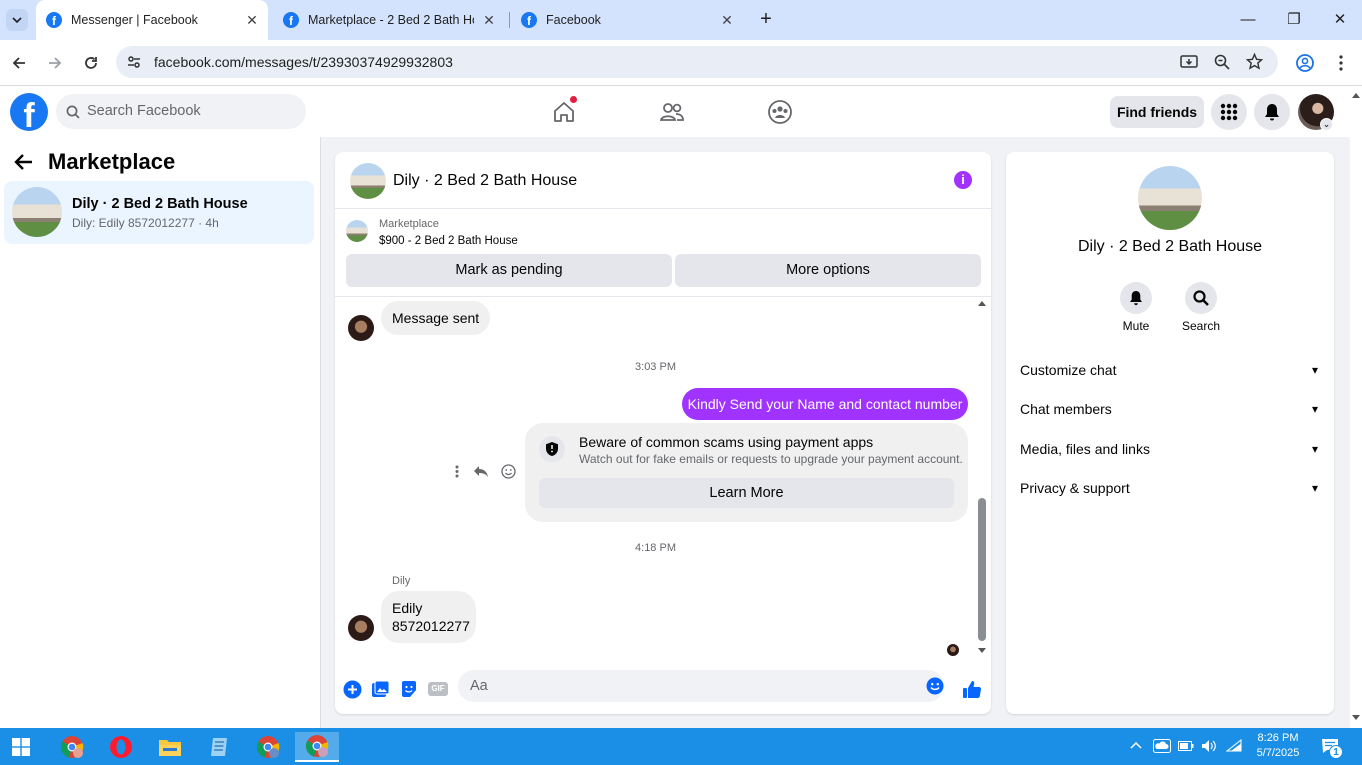  Describe the element at coordinates (828, 270) in the screenshot. I see `more-options-button: More options` at that location.